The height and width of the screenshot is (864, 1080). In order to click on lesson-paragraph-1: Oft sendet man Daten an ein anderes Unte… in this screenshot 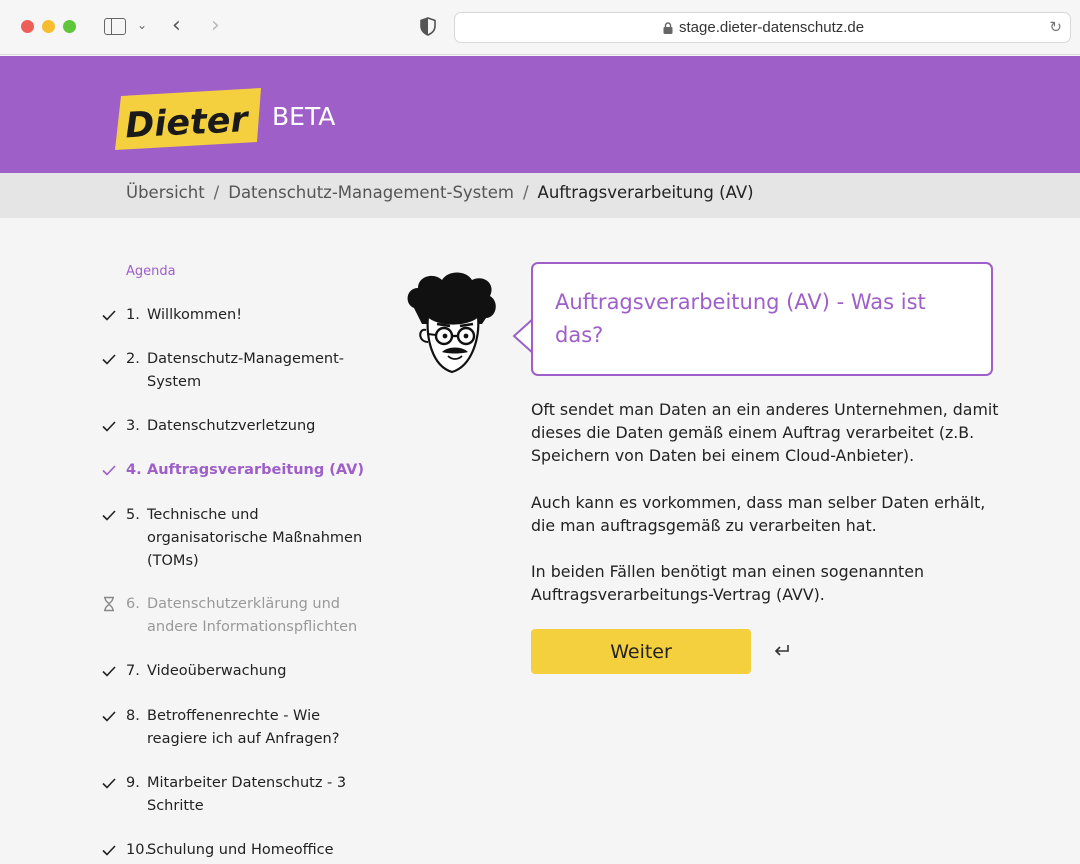, I will do `click(765, 432)`.